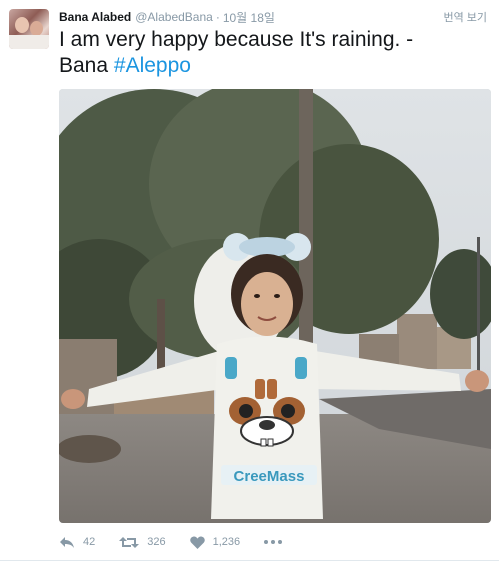  I want to click on retweet-button: 326, so click(142, 542).